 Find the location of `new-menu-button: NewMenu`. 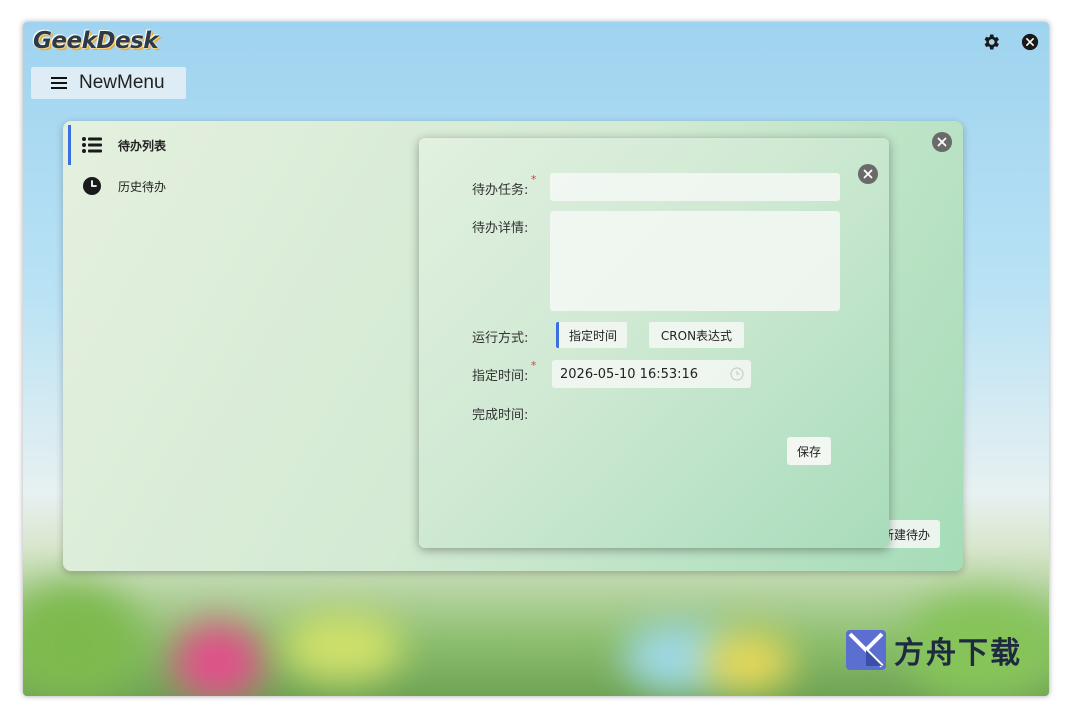

new-menu-button: NewMenu is located at coordinates (108, 83).